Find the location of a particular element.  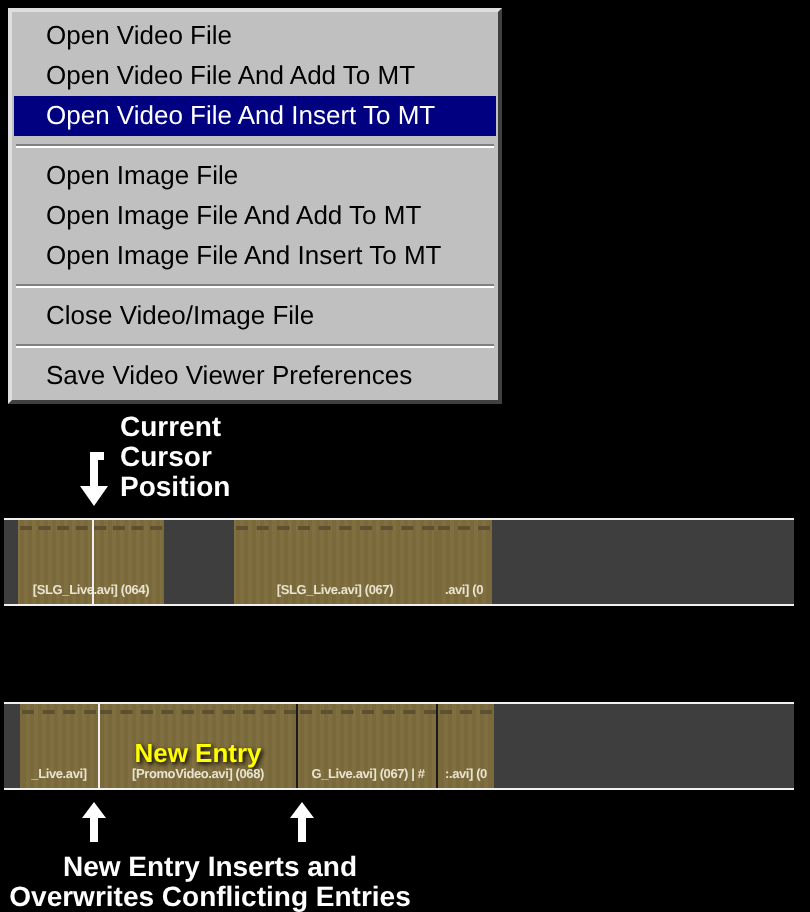

clip-title: New Entry is located at coordinates (198, 753).